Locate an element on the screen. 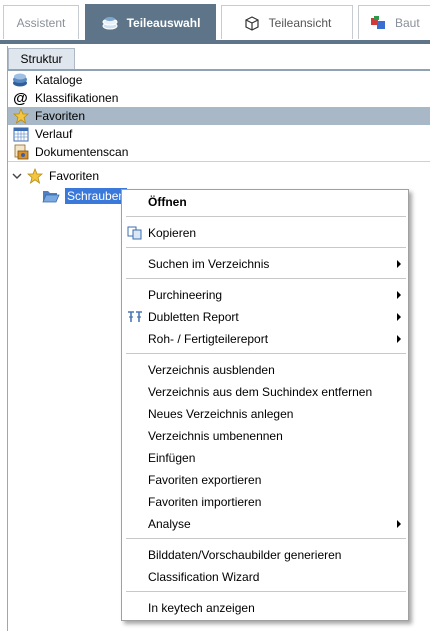 This screenshot has height=631, width=430. menu-item-hide-dir: Verzeichnis ausblenden is located at coordinates (265, 370).